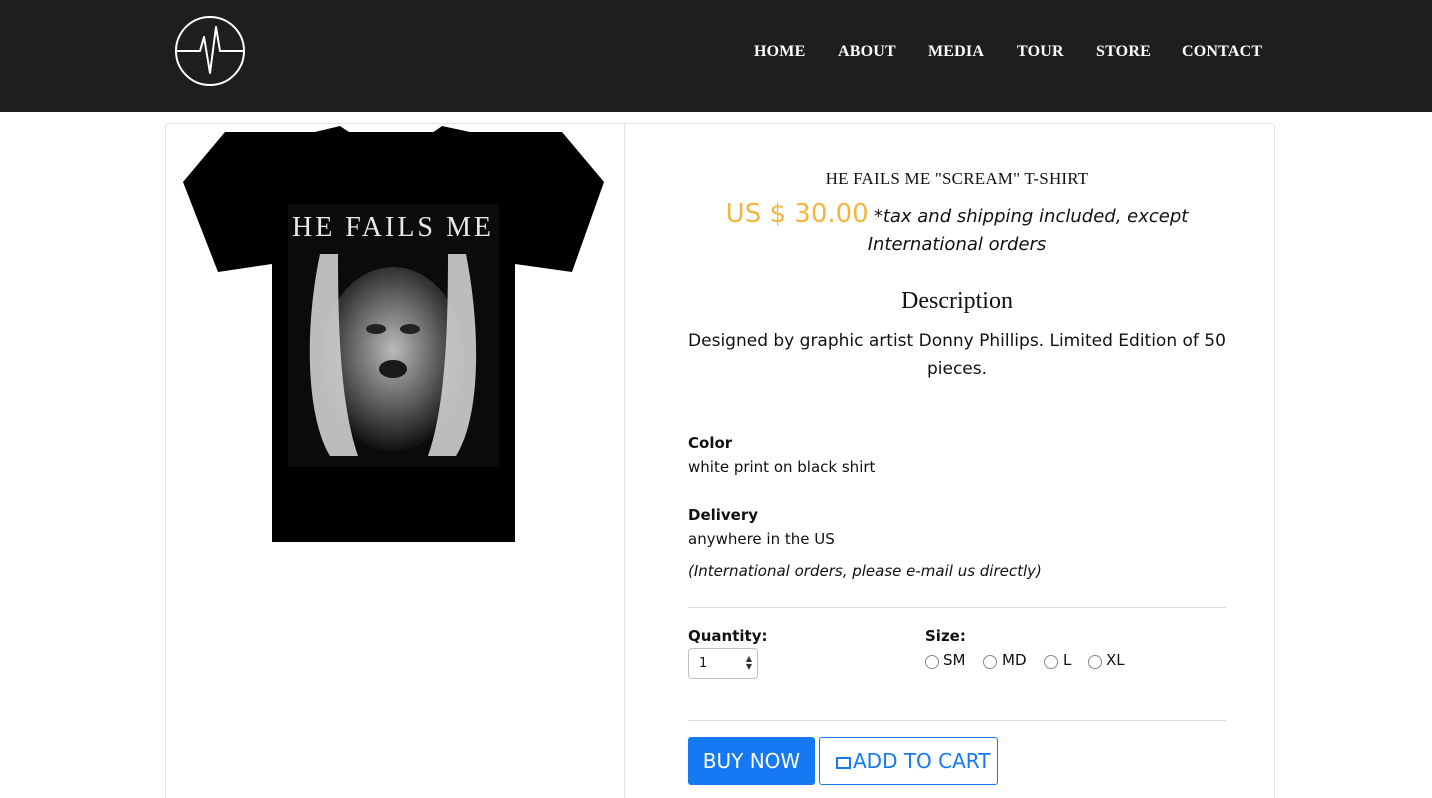  I want to click on nav-contact: CONTACT, so click(1222, 52).